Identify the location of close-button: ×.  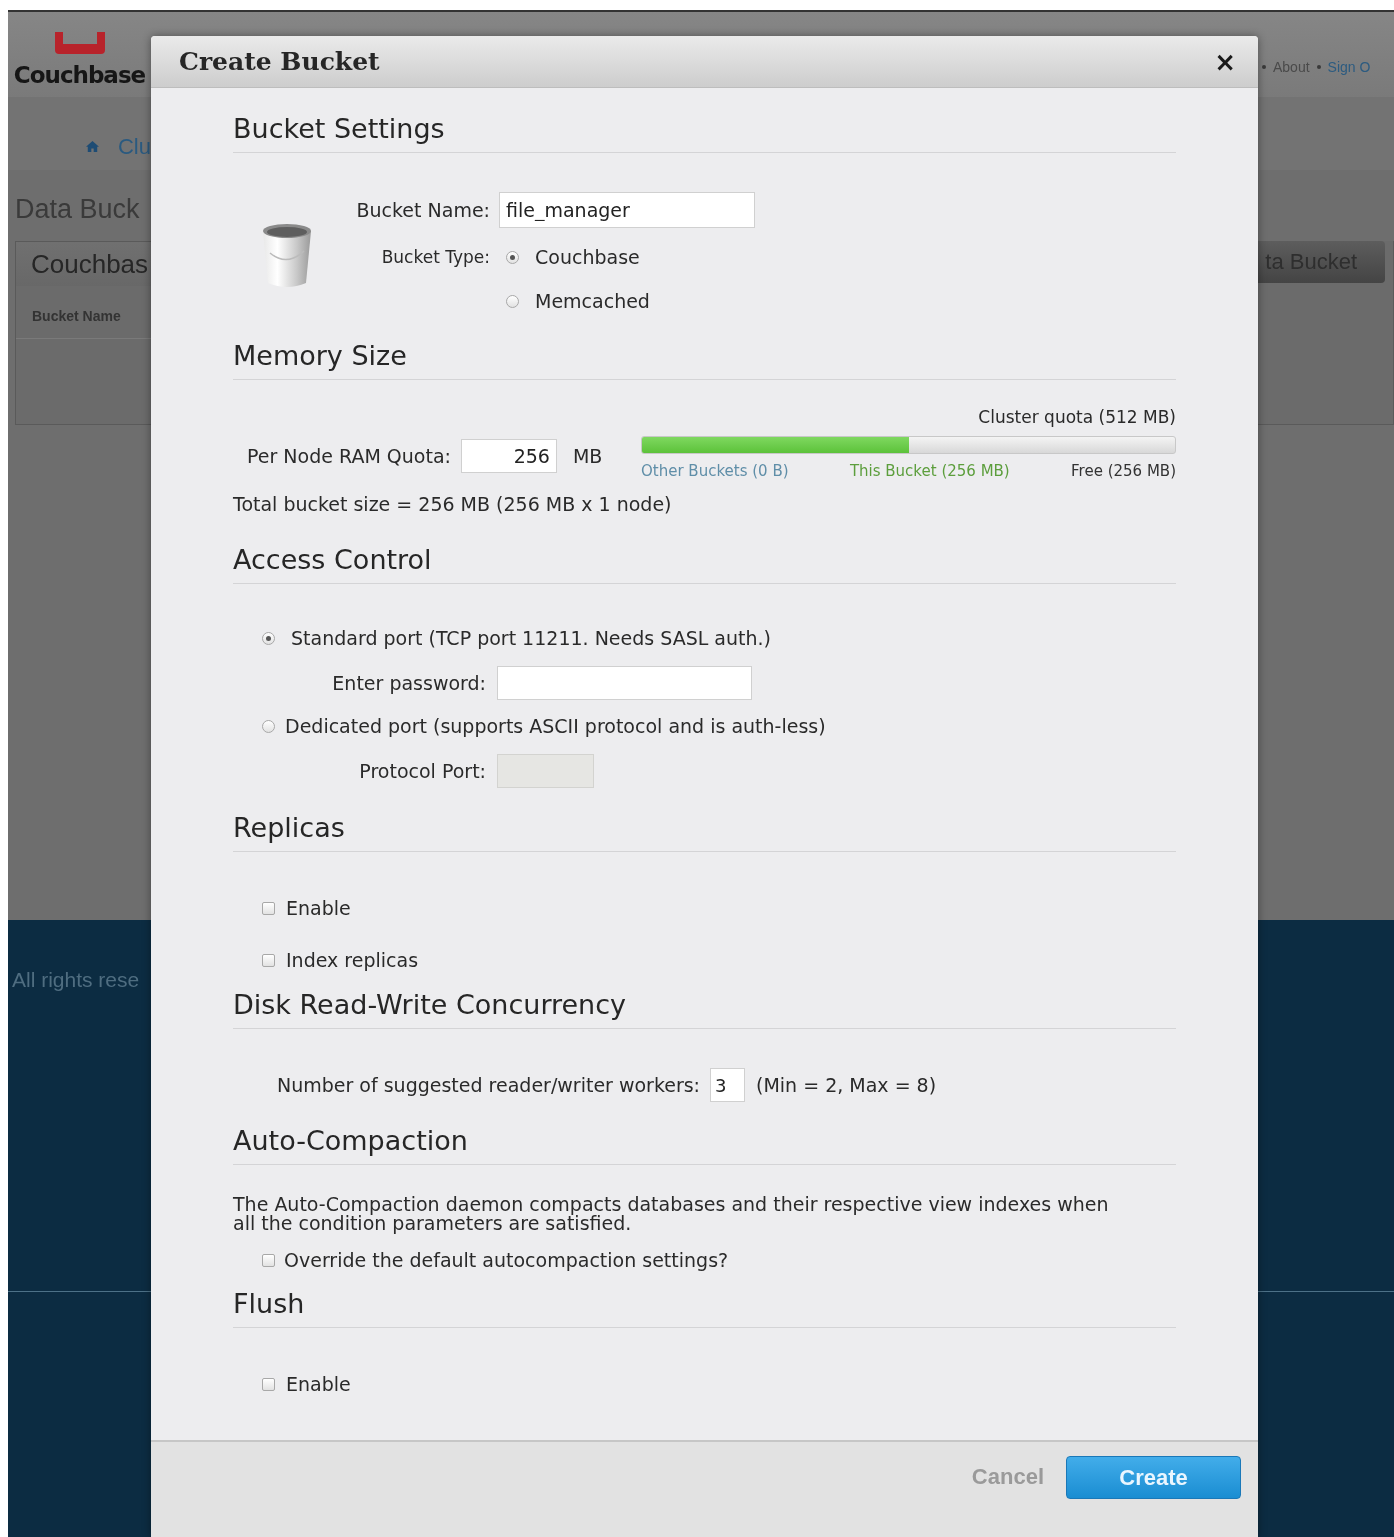
(1225, 61).